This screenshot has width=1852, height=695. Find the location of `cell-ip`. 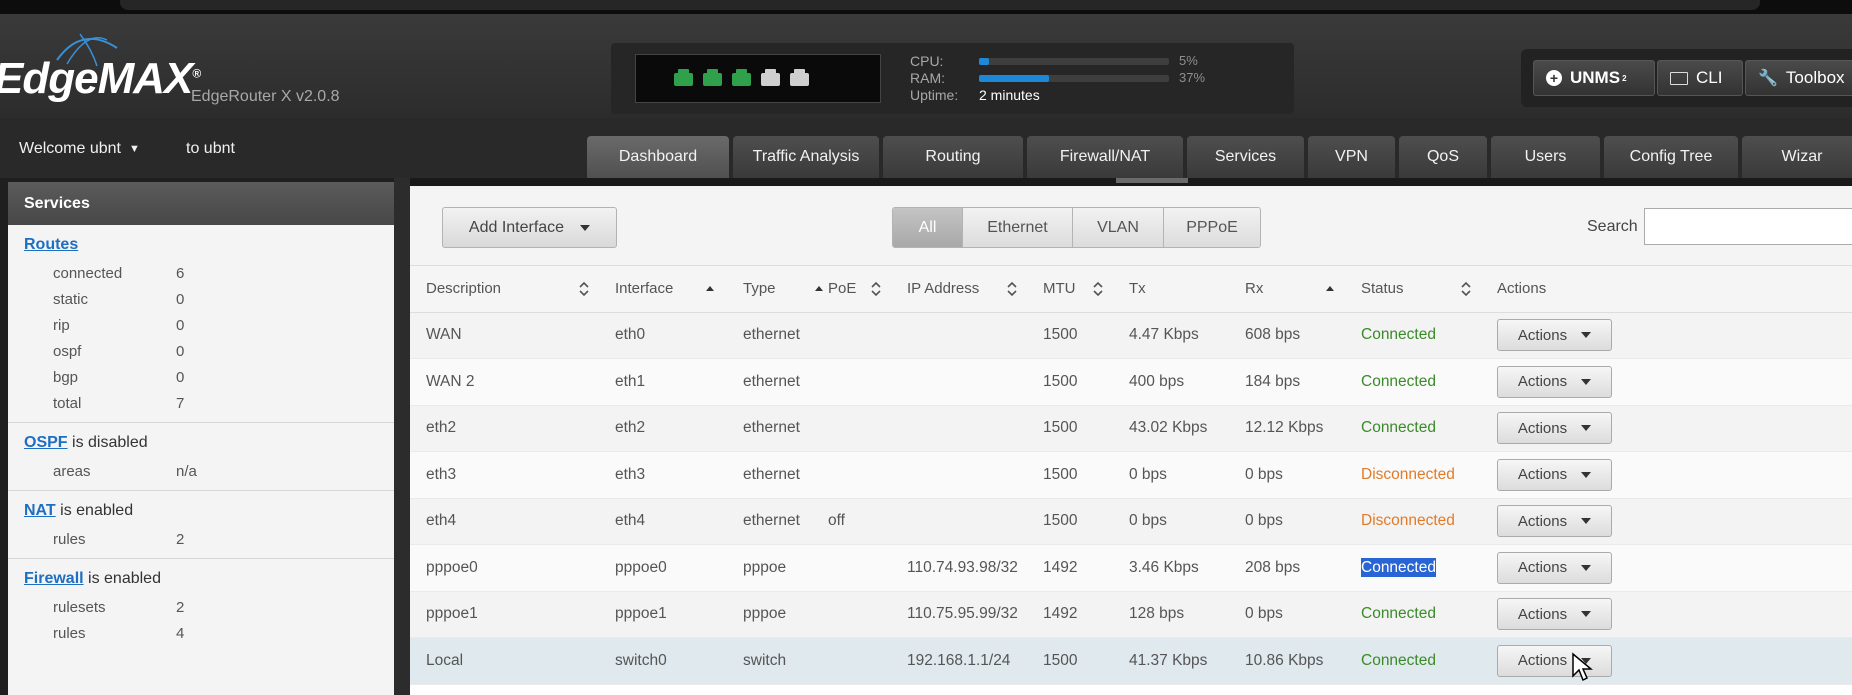

cell-ip is located at coordinates (975, 335).